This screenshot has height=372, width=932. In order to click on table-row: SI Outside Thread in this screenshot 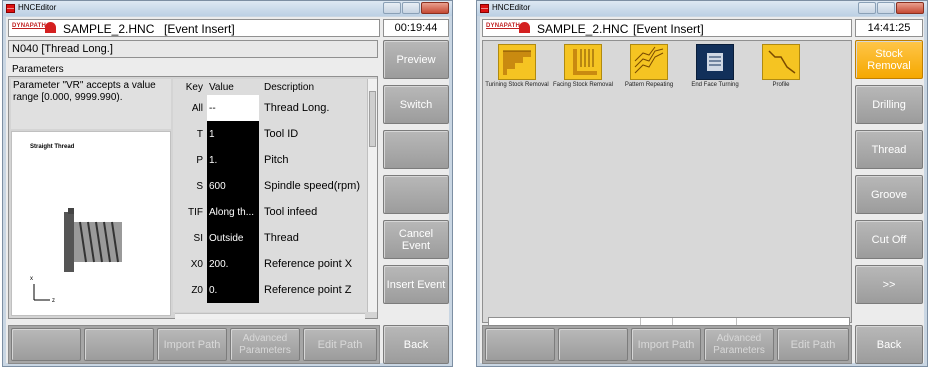, I will do `click(270, 238)`.